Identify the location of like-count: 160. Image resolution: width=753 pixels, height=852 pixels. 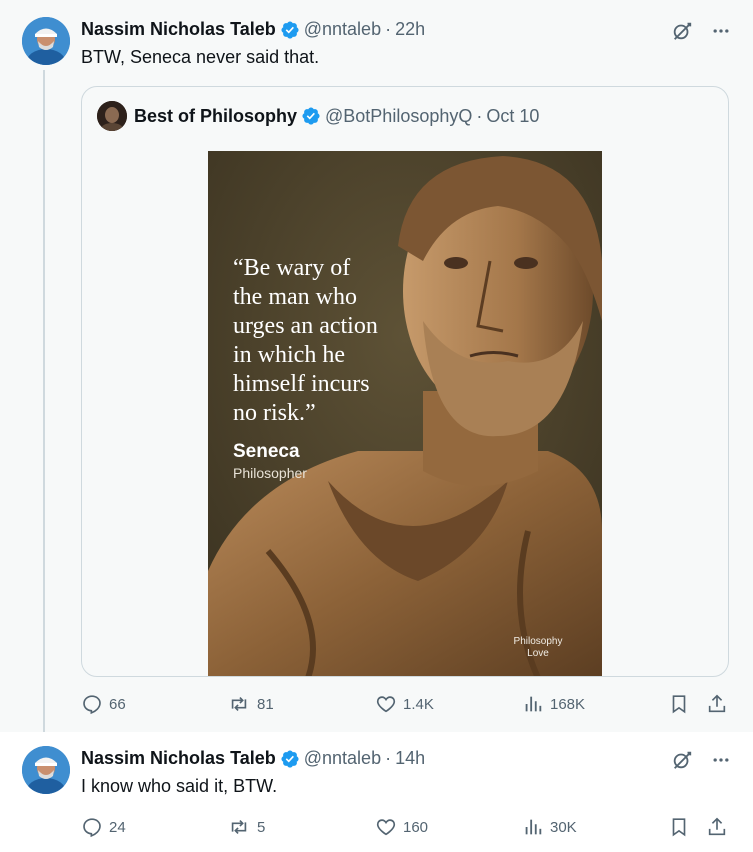
(416, 827).